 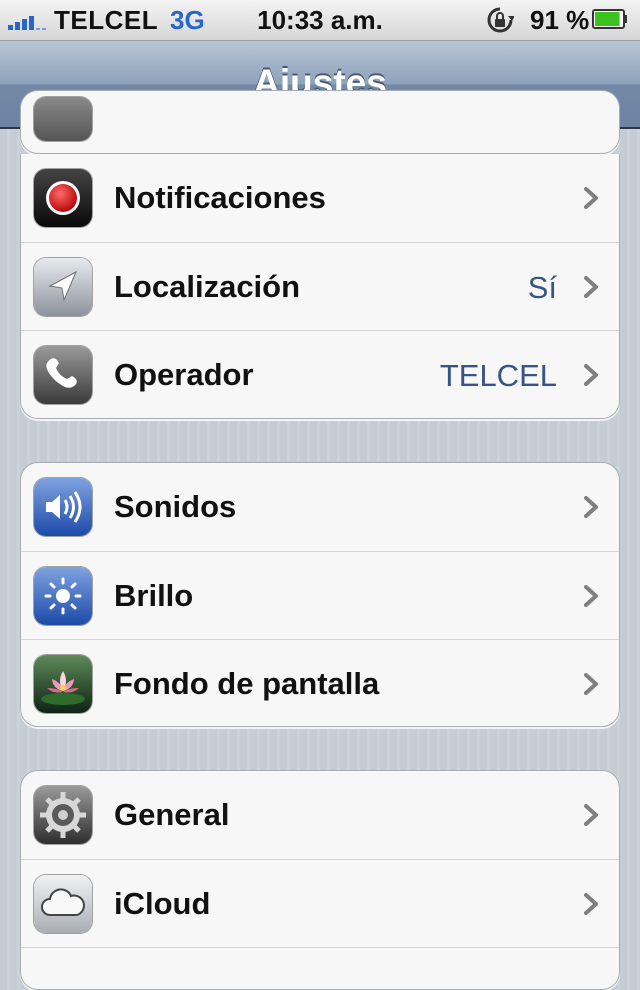 What do you see at coordinates (172, 814) in the screenshot?
I see `row-label: General` at bounding box center [172, 814].